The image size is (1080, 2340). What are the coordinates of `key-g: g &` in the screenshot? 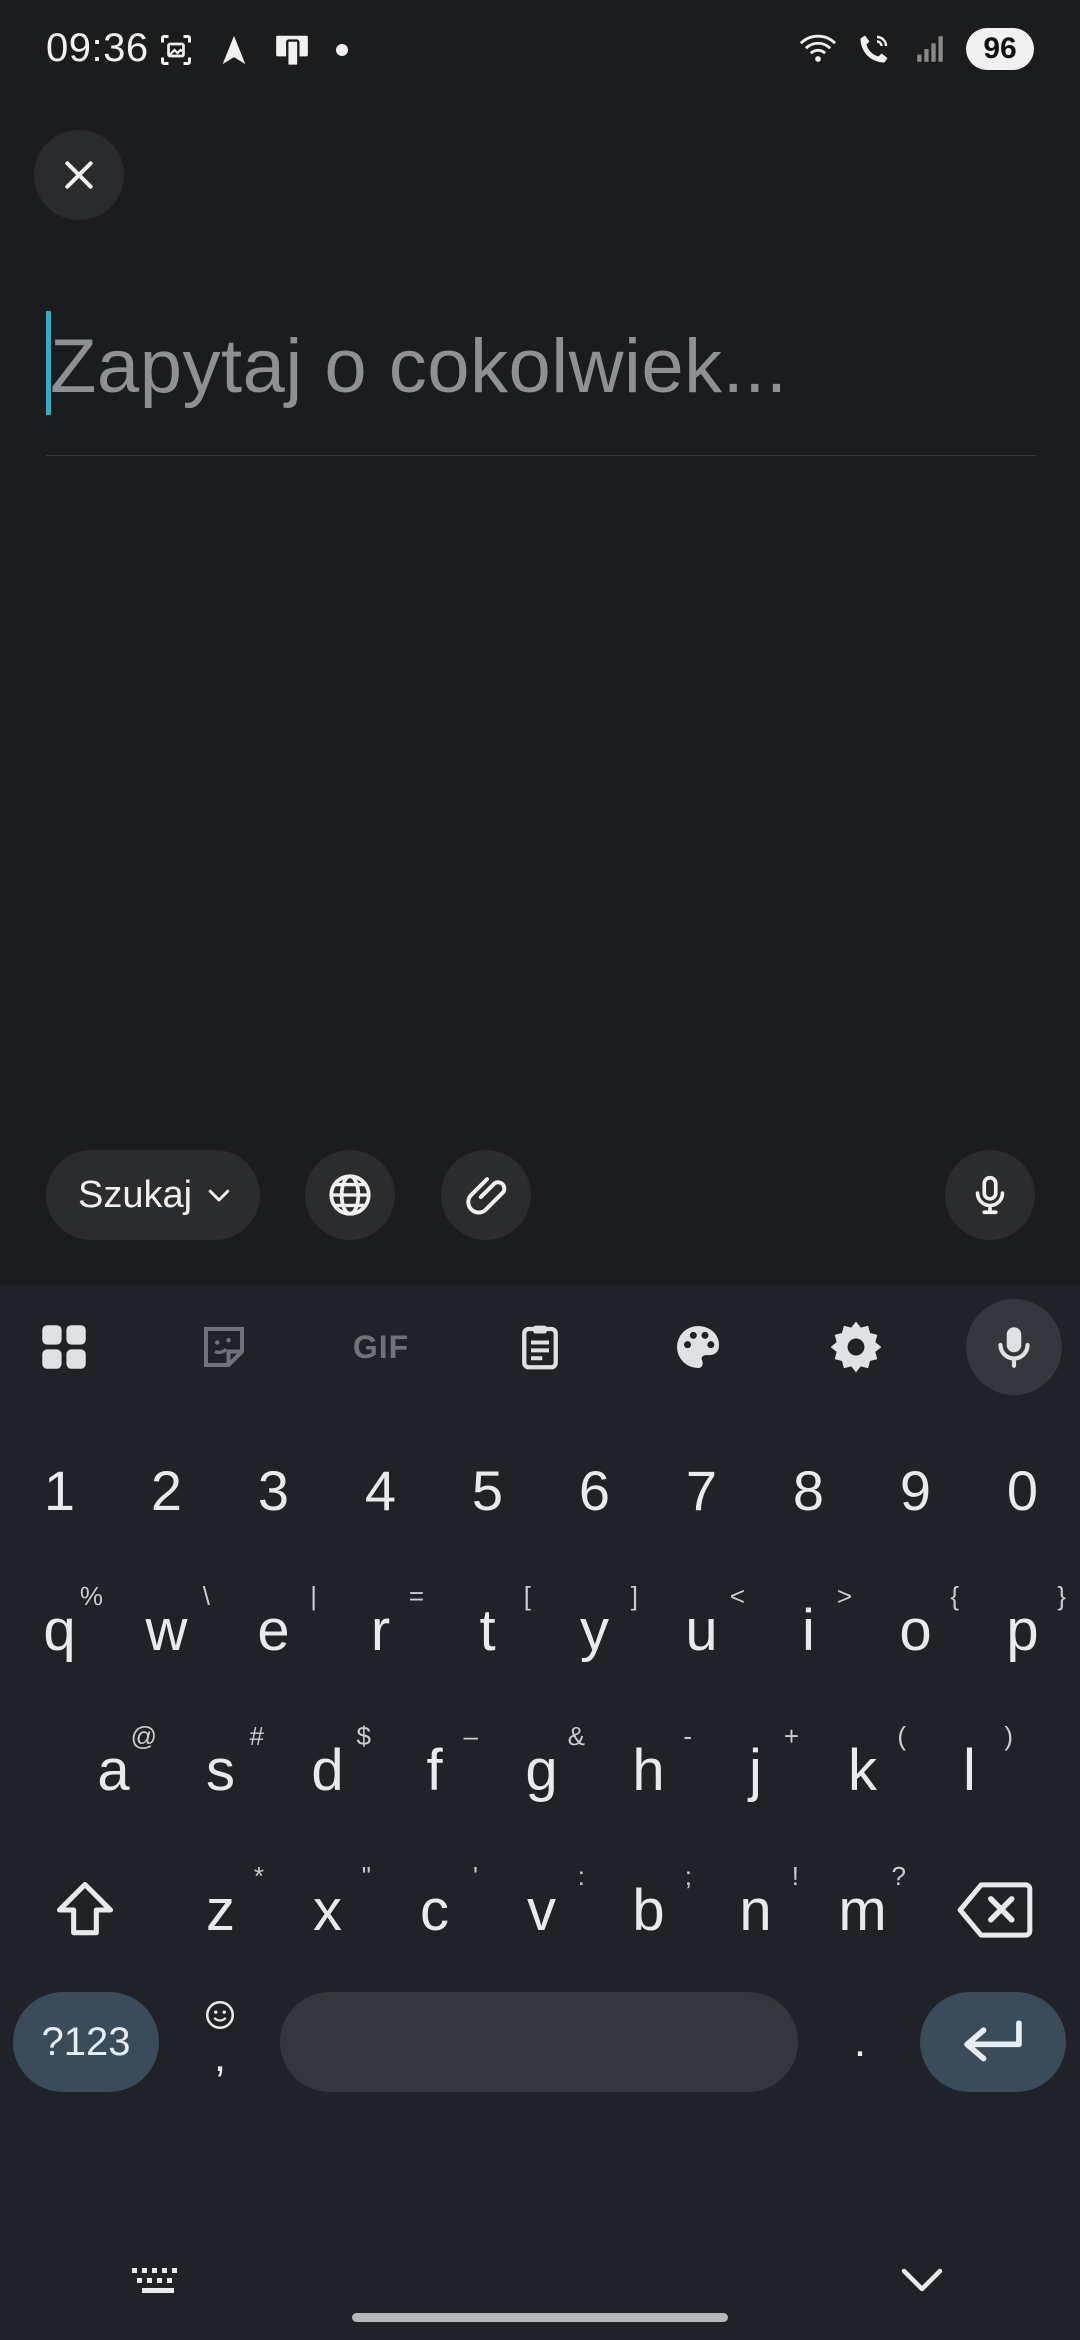 It's located at (541, 1770).